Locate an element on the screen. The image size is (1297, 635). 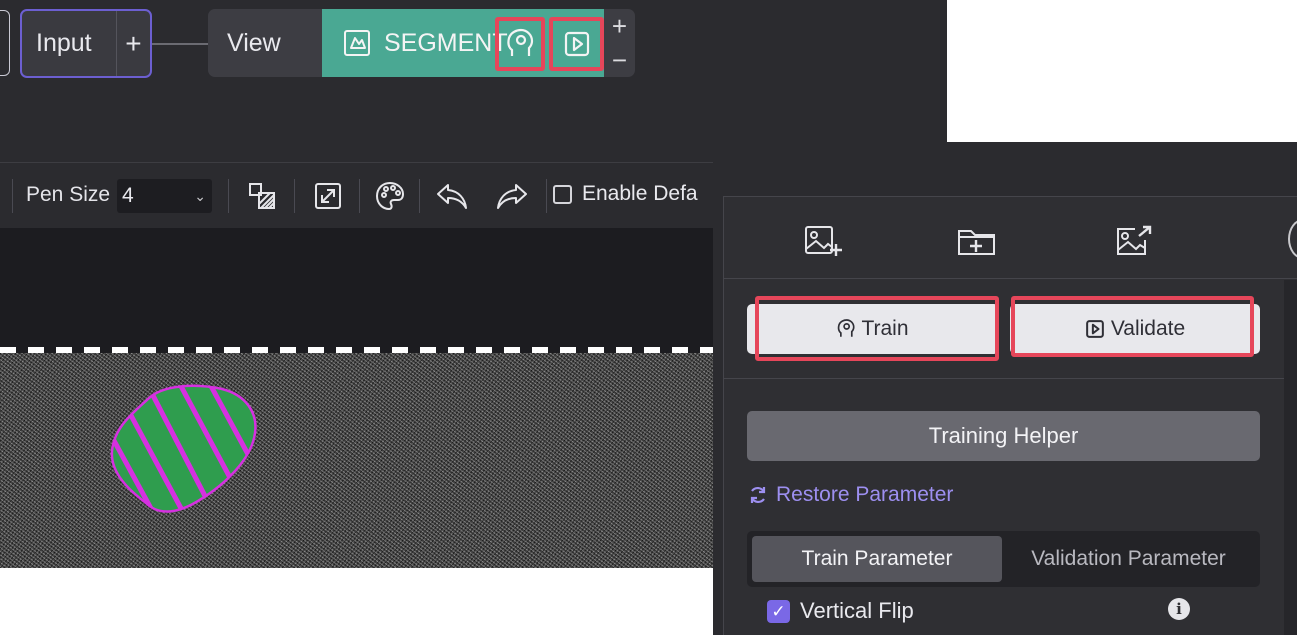
panel-scrollbar is located at coordinates (1290, 457).